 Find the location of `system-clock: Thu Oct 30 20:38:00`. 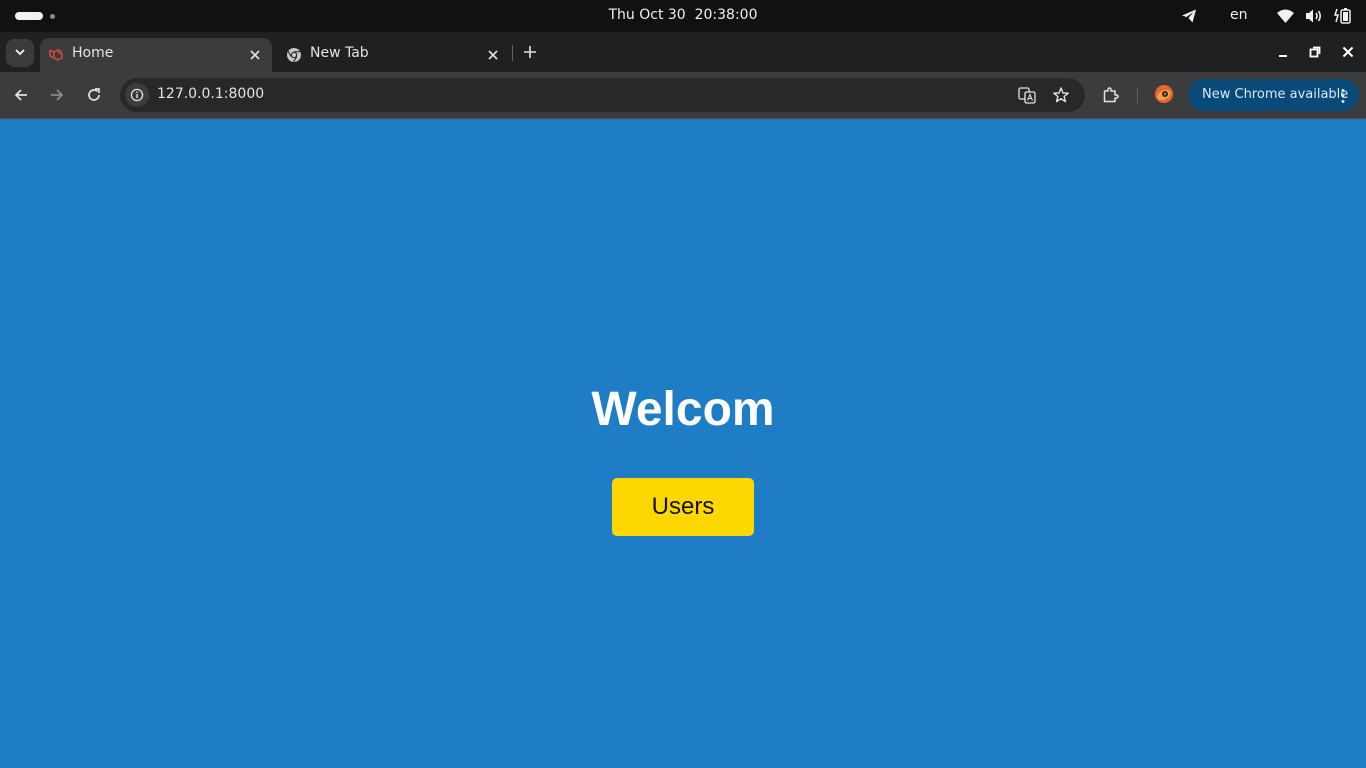

system-clock: Thu Oct 30 20:38:00 is located at coordinates (683, 15).